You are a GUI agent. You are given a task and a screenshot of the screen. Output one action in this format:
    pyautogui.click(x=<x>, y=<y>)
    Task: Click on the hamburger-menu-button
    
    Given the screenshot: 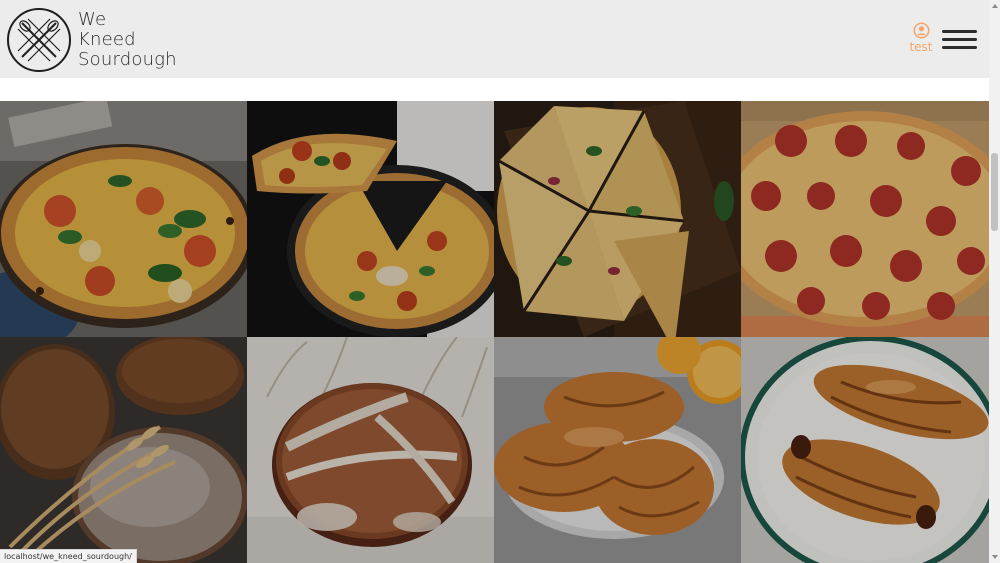 What is the action you would take?
    pyautogui.click(x=960, y=40)
    